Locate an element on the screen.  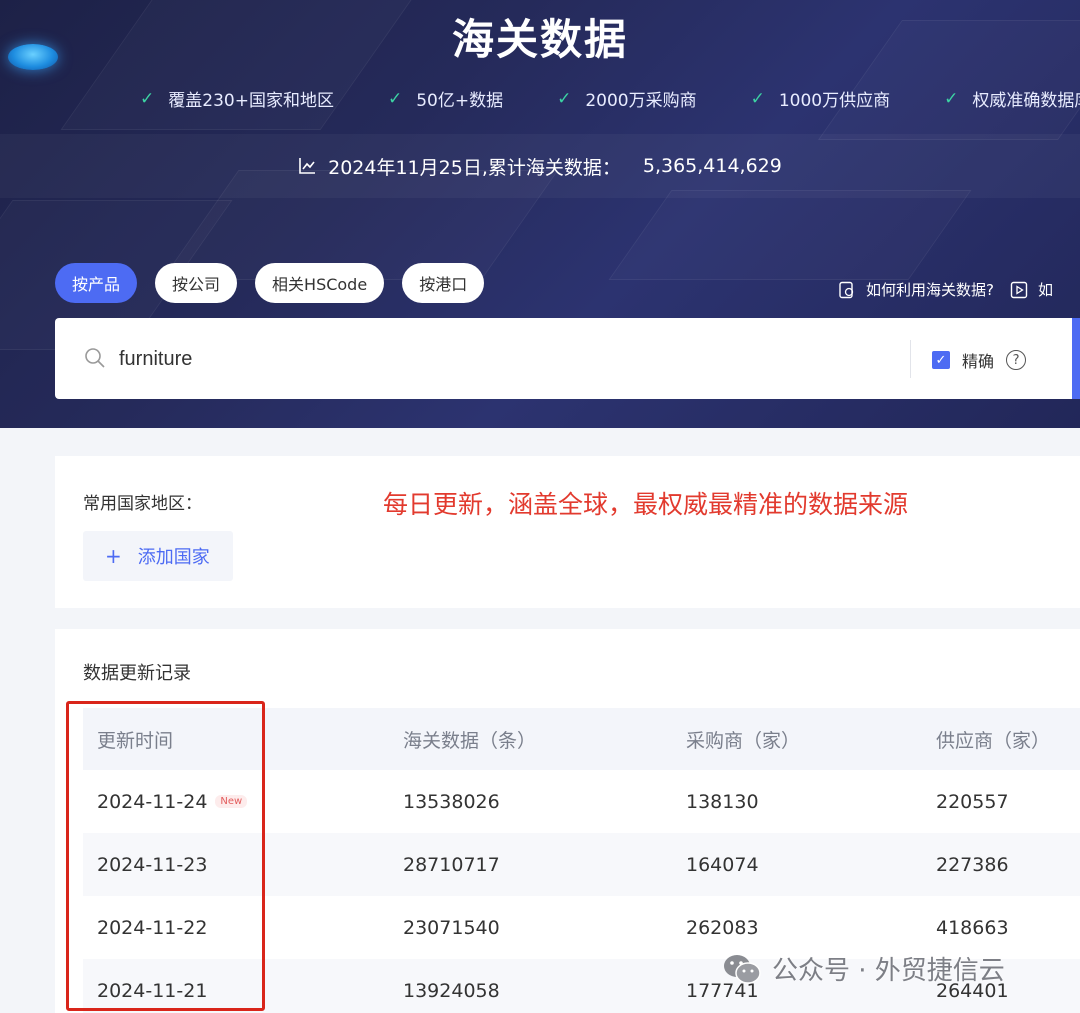
feature-item: ✓ 覆盖230+国家和地区 is located at coordinates (237, 99).